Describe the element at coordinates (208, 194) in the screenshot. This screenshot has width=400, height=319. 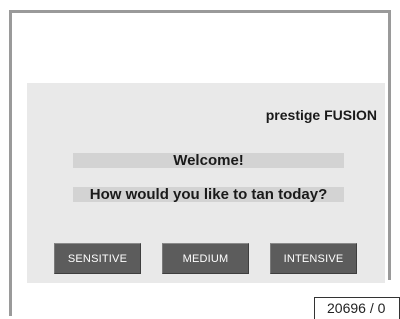
I see `tan-question: How would you like to tan today?` at that location.